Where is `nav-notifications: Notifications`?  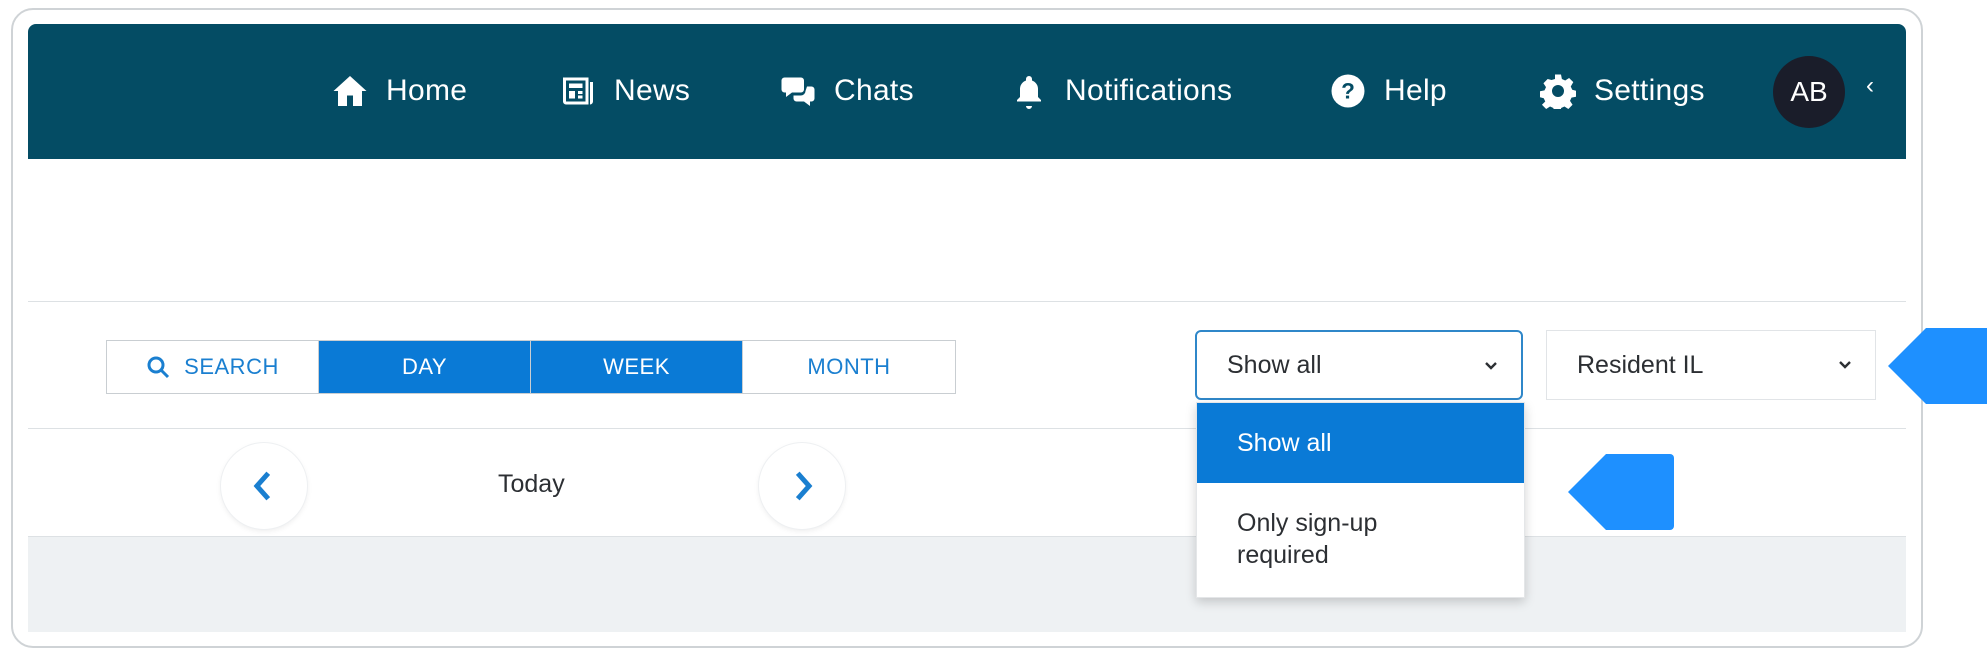
nav-notifications: Notifications is located at coordinates (1121, 91).